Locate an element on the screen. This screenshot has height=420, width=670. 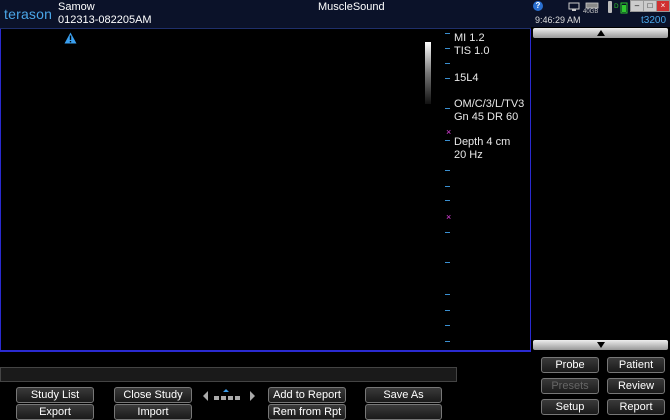
empty-button-slot is located at coordinates (403, 412).